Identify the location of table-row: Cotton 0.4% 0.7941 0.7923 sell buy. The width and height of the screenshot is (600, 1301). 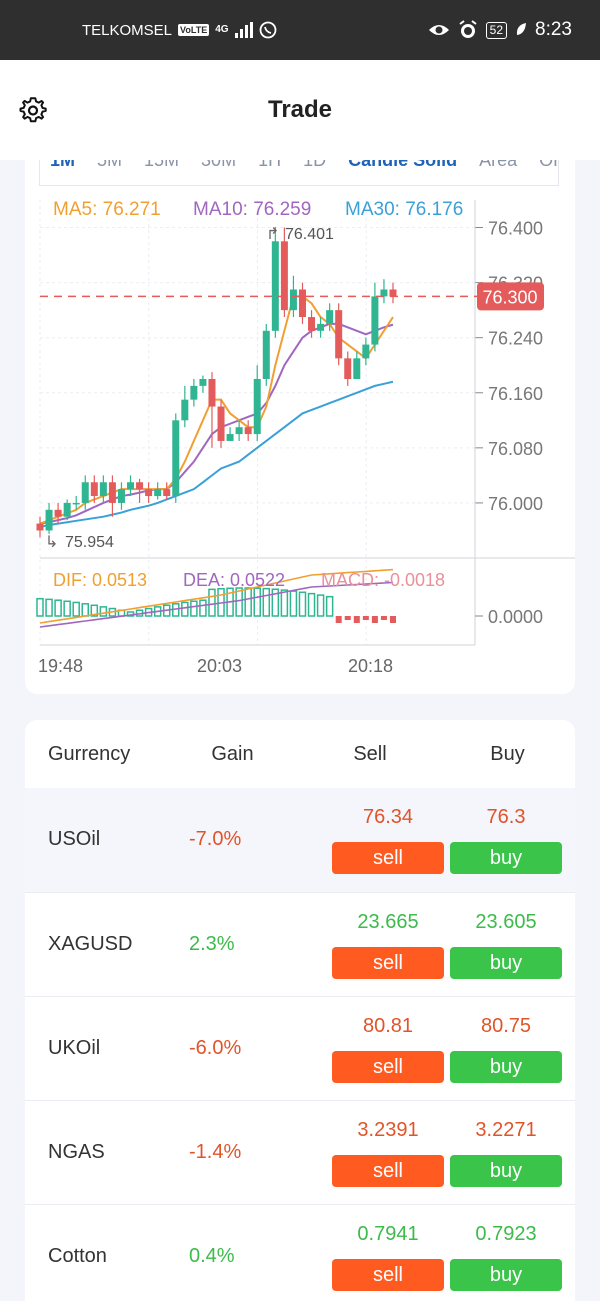
(300, 1252).